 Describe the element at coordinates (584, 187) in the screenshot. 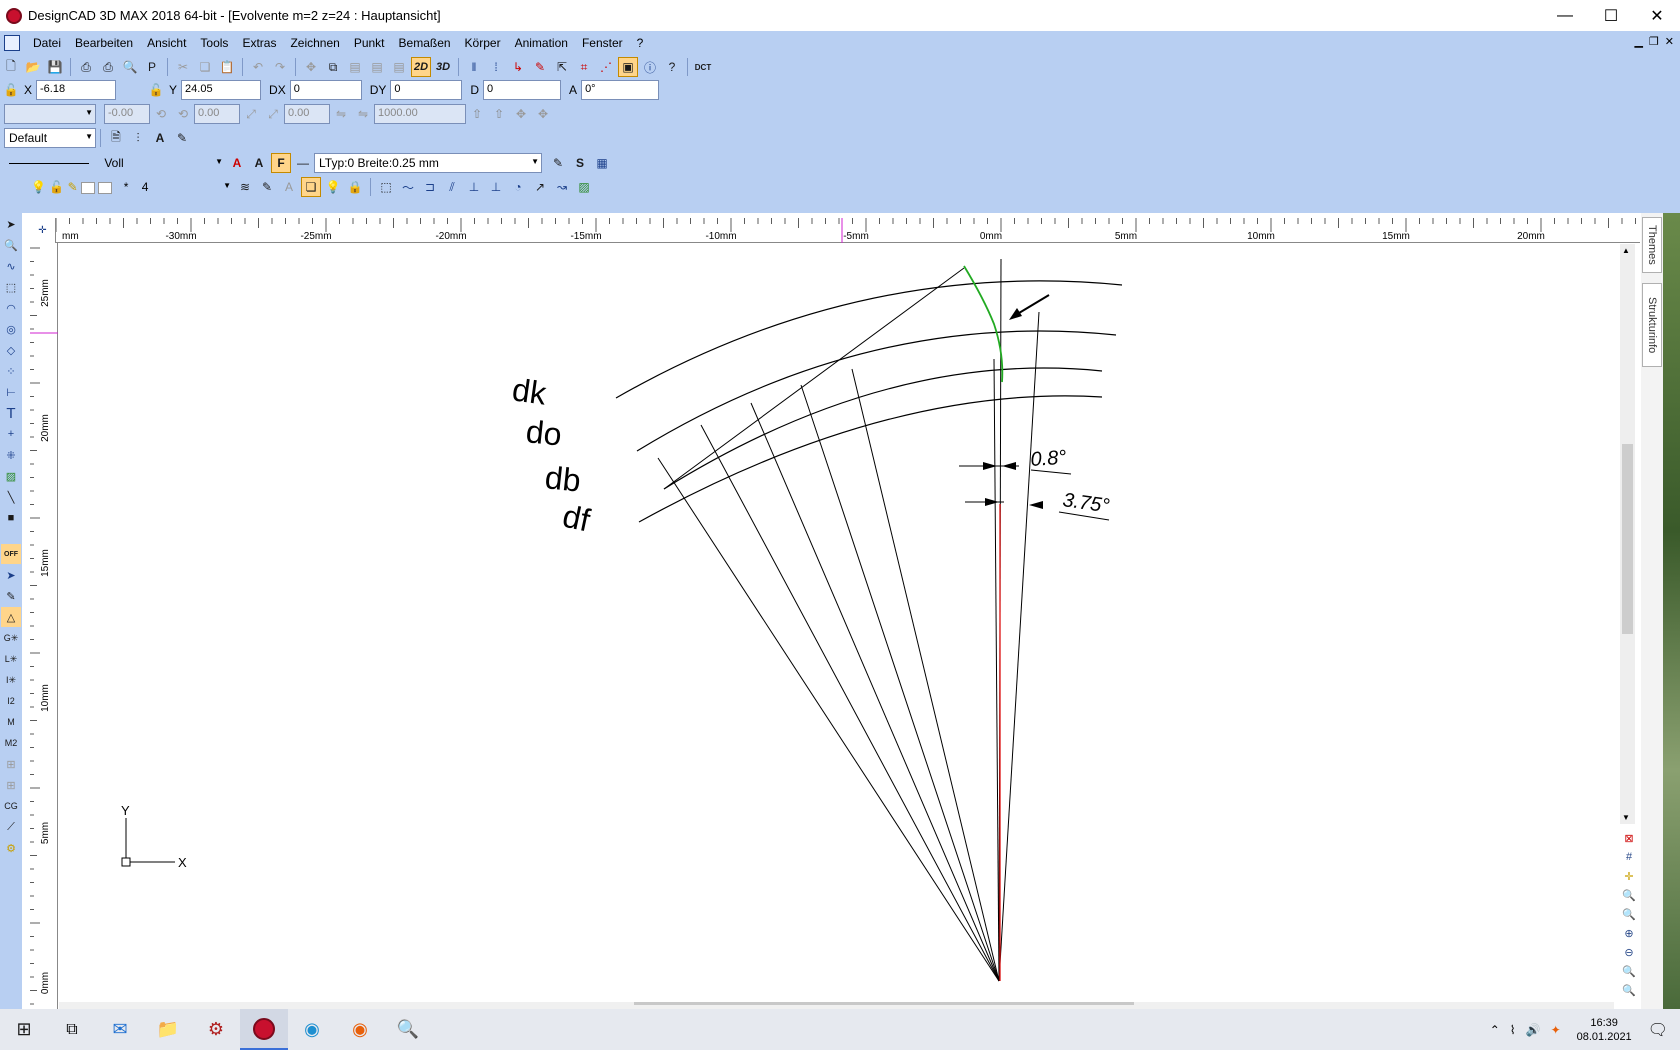

I see `hatch-icon: ▨` at that location.